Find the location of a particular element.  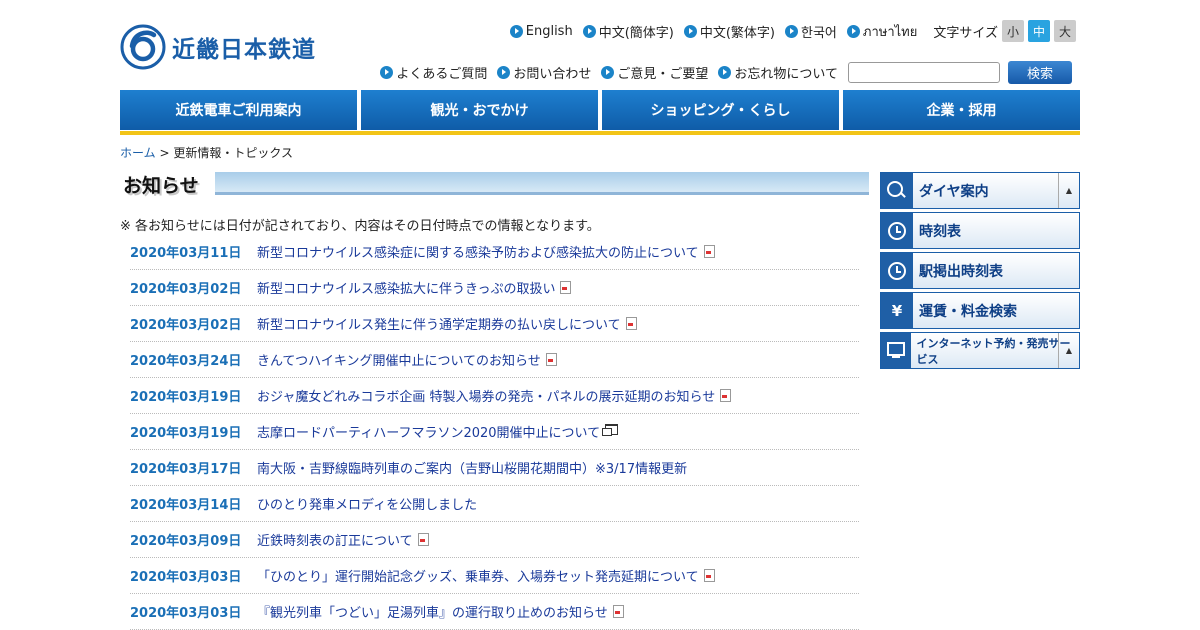

breadcrumb: ホーム > 更新情報・トピックス is located at coordinates (206, 152).